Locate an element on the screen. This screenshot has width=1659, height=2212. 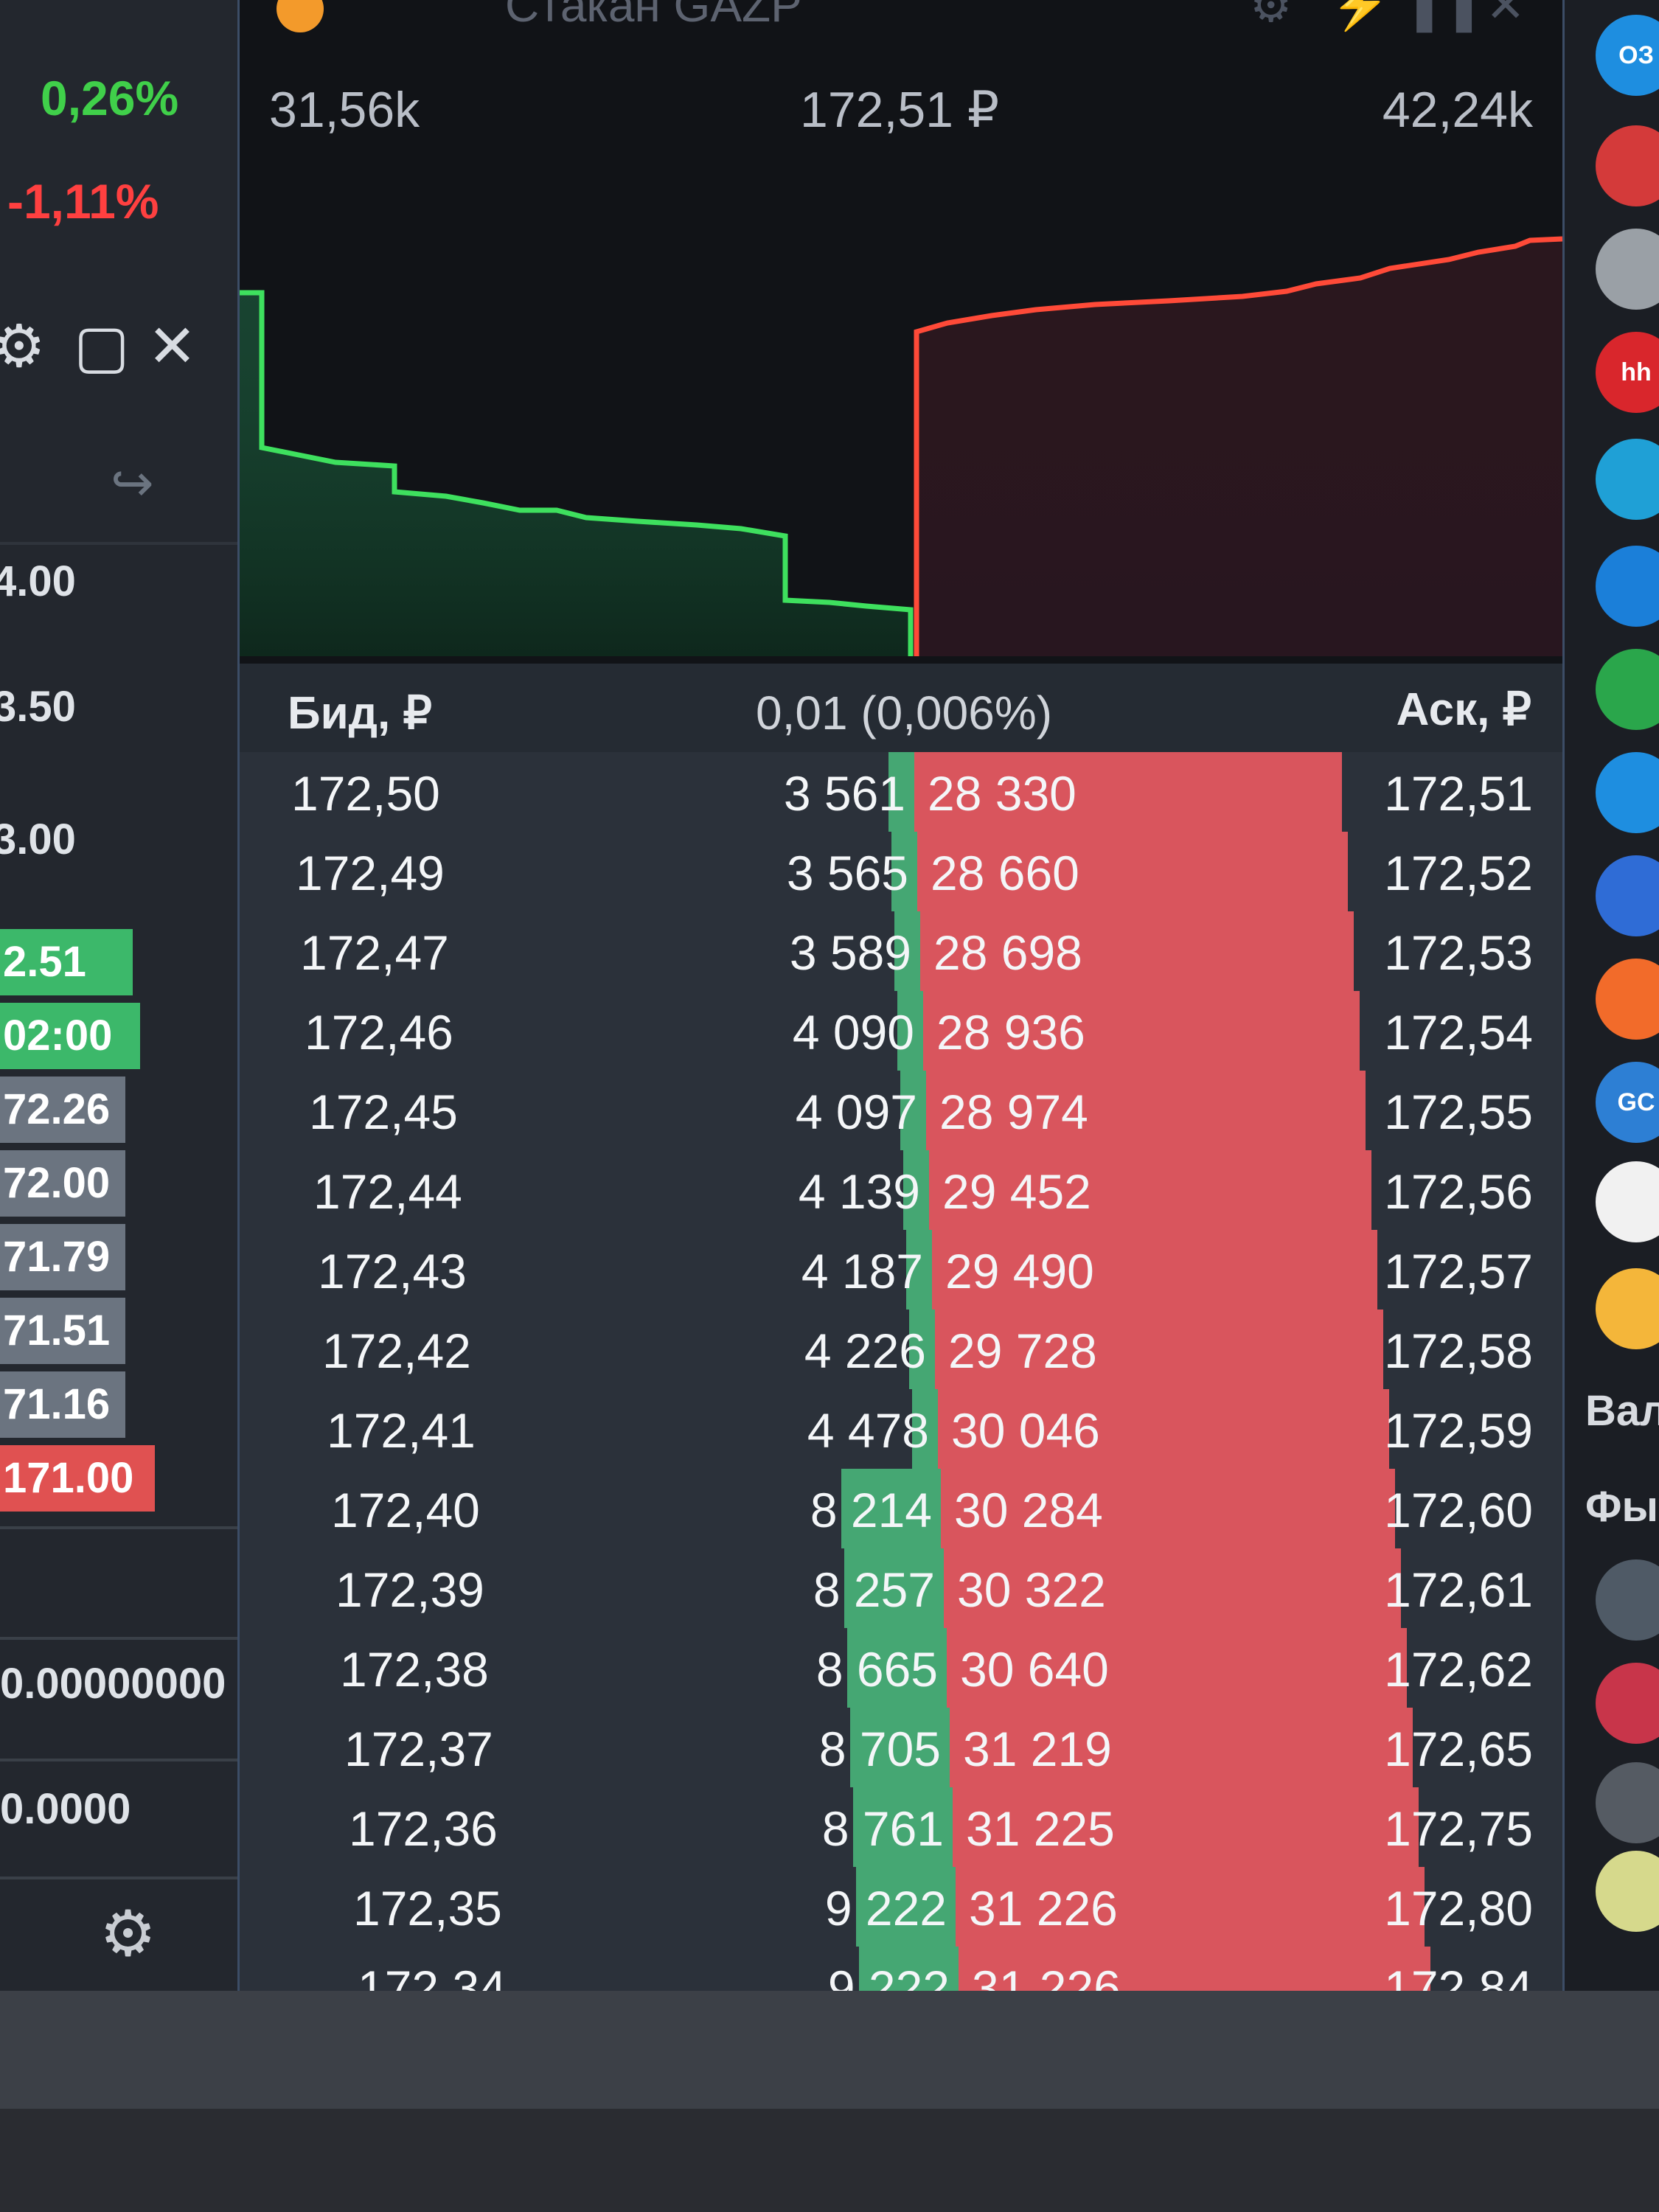
ask-volume: 30 640 is located at coordinates (1034, 1669).